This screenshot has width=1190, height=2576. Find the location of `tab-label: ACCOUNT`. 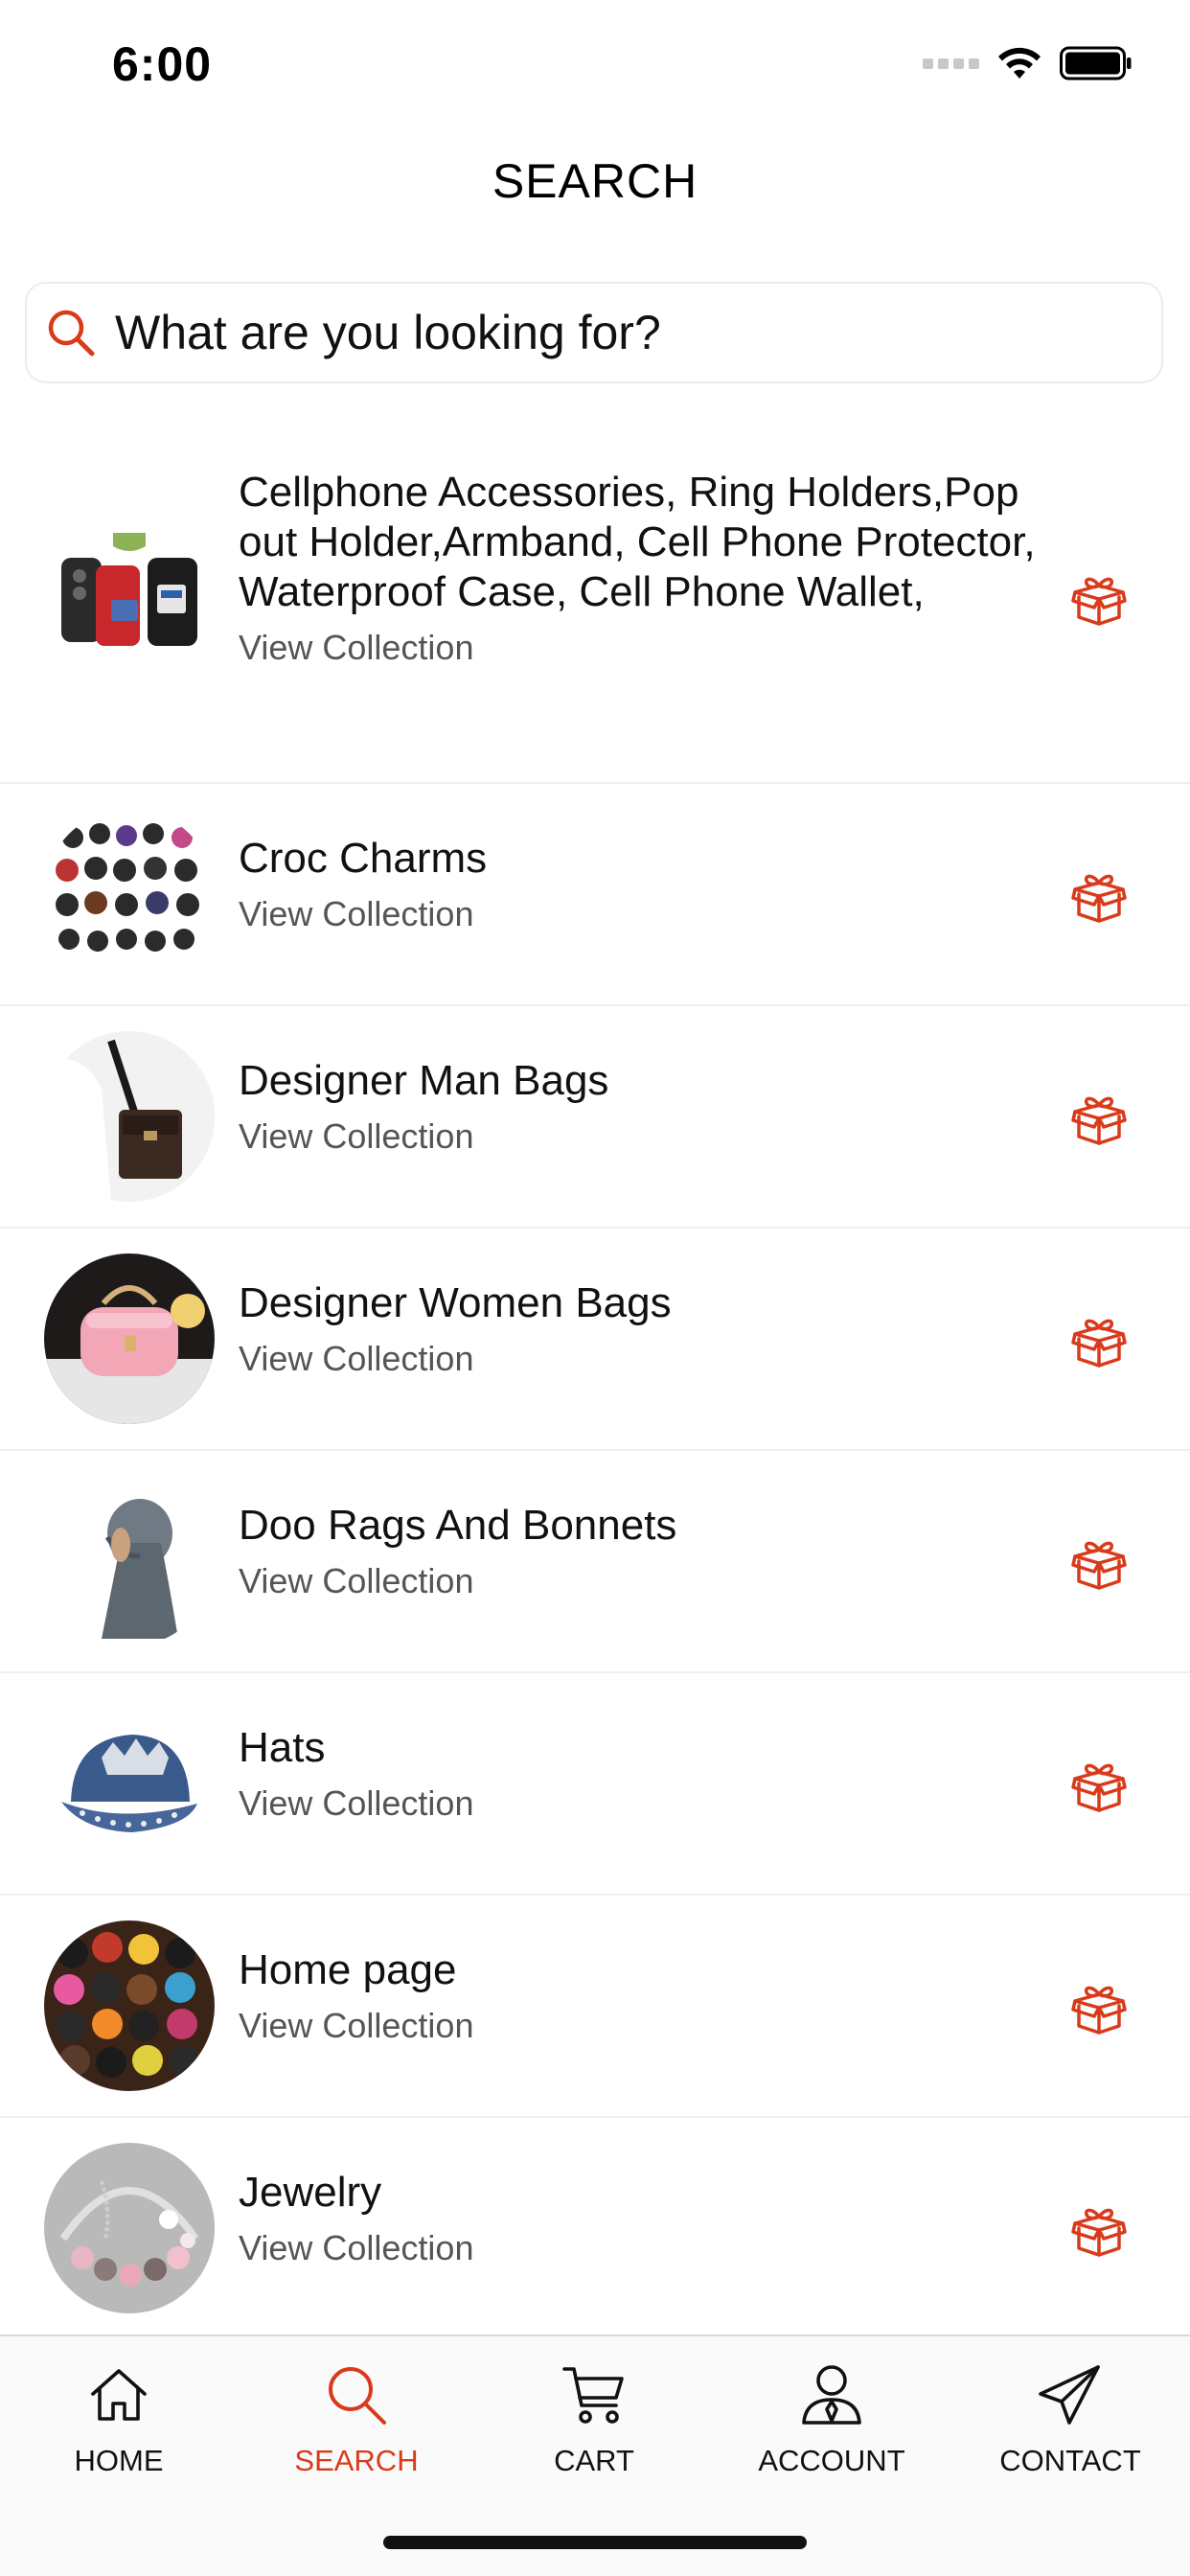

tab-label: ACCOUNT is located at coordinates (832, 2460).